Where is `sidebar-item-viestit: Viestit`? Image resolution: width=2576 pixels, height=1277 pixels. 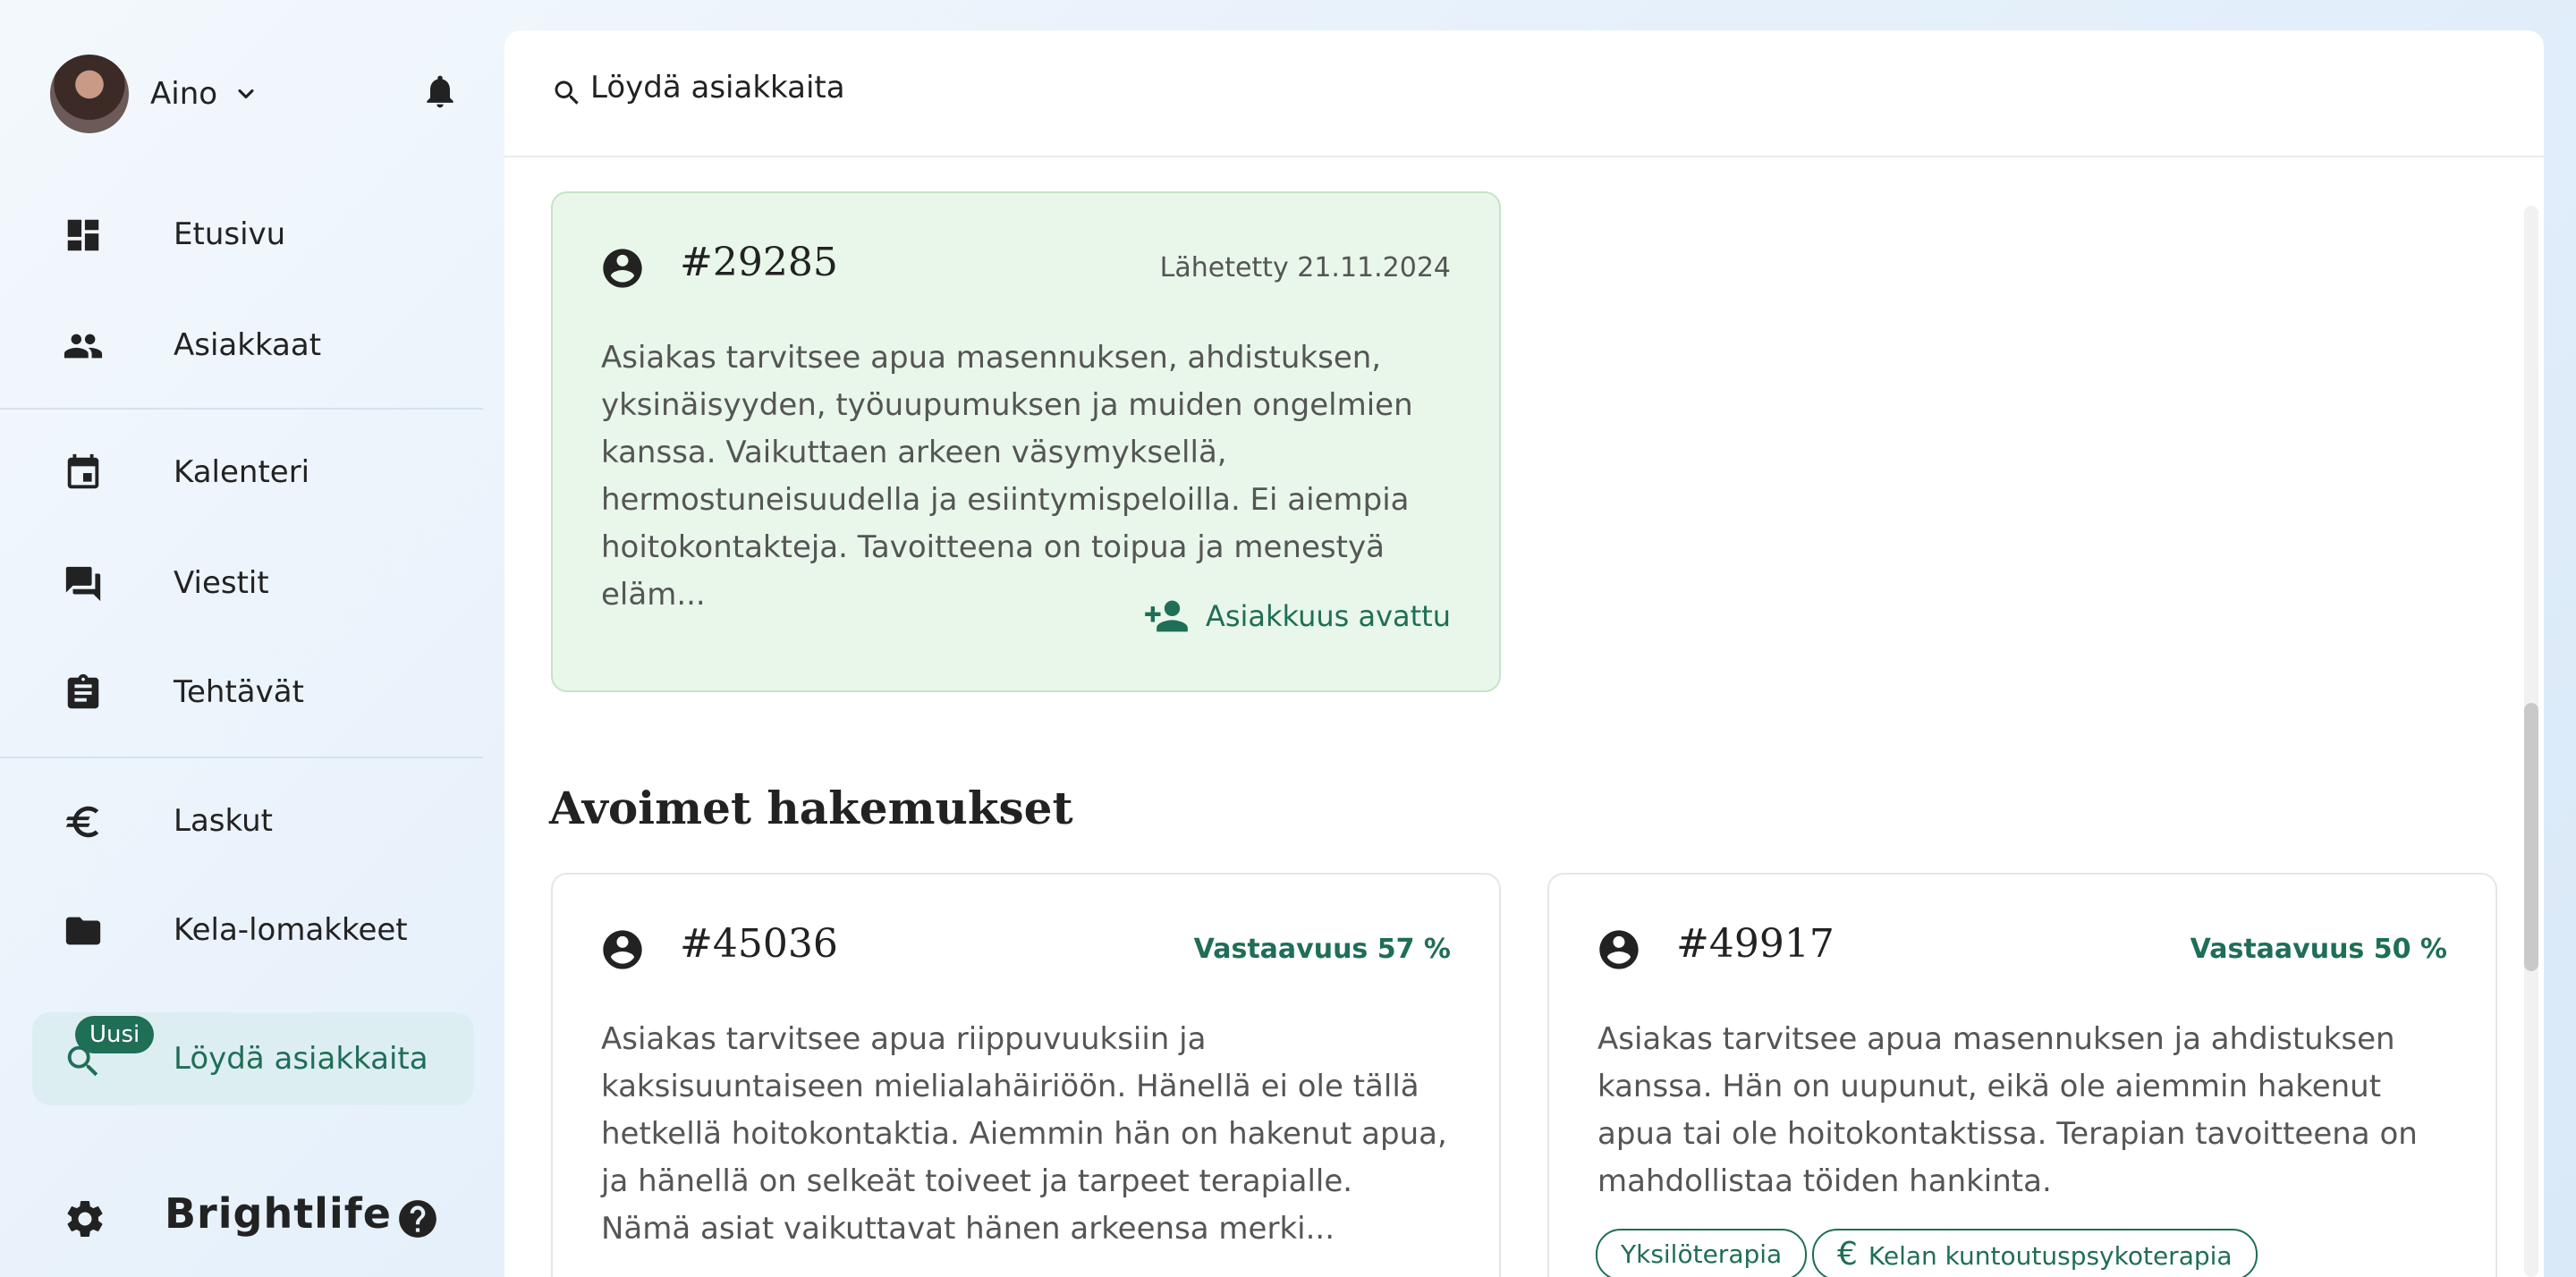 sidebar-item-viestit: Viestit is located at coordinates (253, 583).